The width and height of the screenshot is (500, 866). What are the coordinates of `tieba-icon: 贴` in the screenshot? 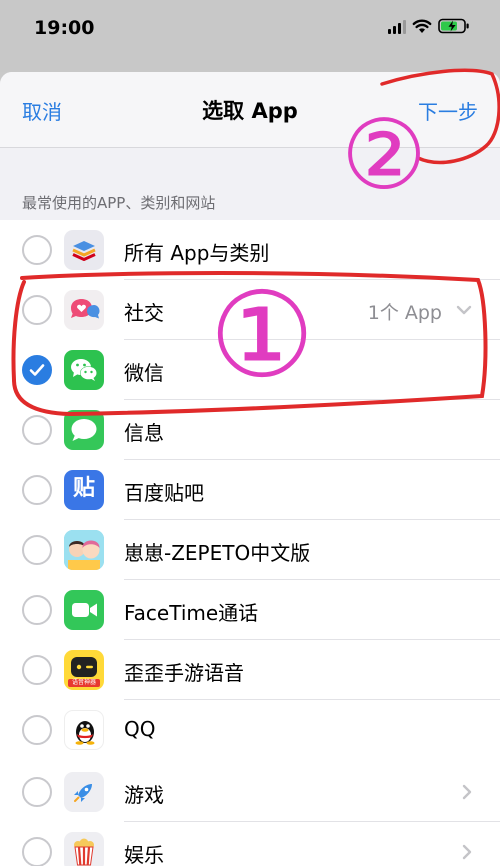 It's located at (84, 490).